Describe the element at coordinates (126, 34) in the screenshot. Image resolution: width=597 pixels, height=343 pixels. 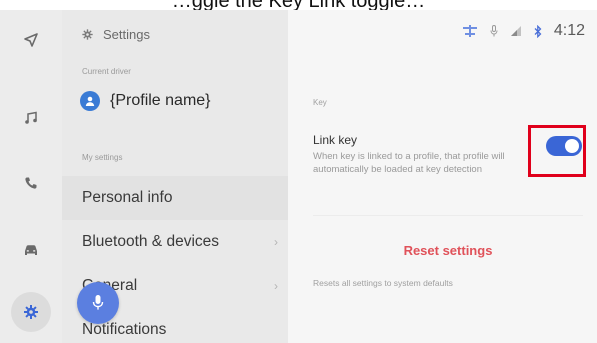
I see `settings-header-label: Settings` at that location.